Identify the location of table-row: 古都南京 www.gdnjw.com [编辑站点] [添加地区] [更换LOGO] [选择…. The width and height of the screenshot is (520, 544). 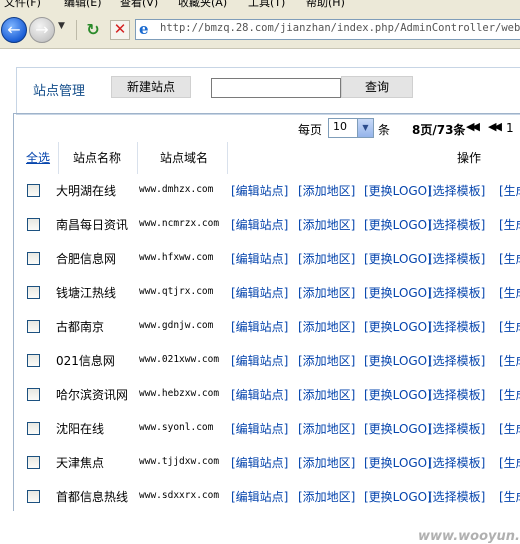
(267, 327).